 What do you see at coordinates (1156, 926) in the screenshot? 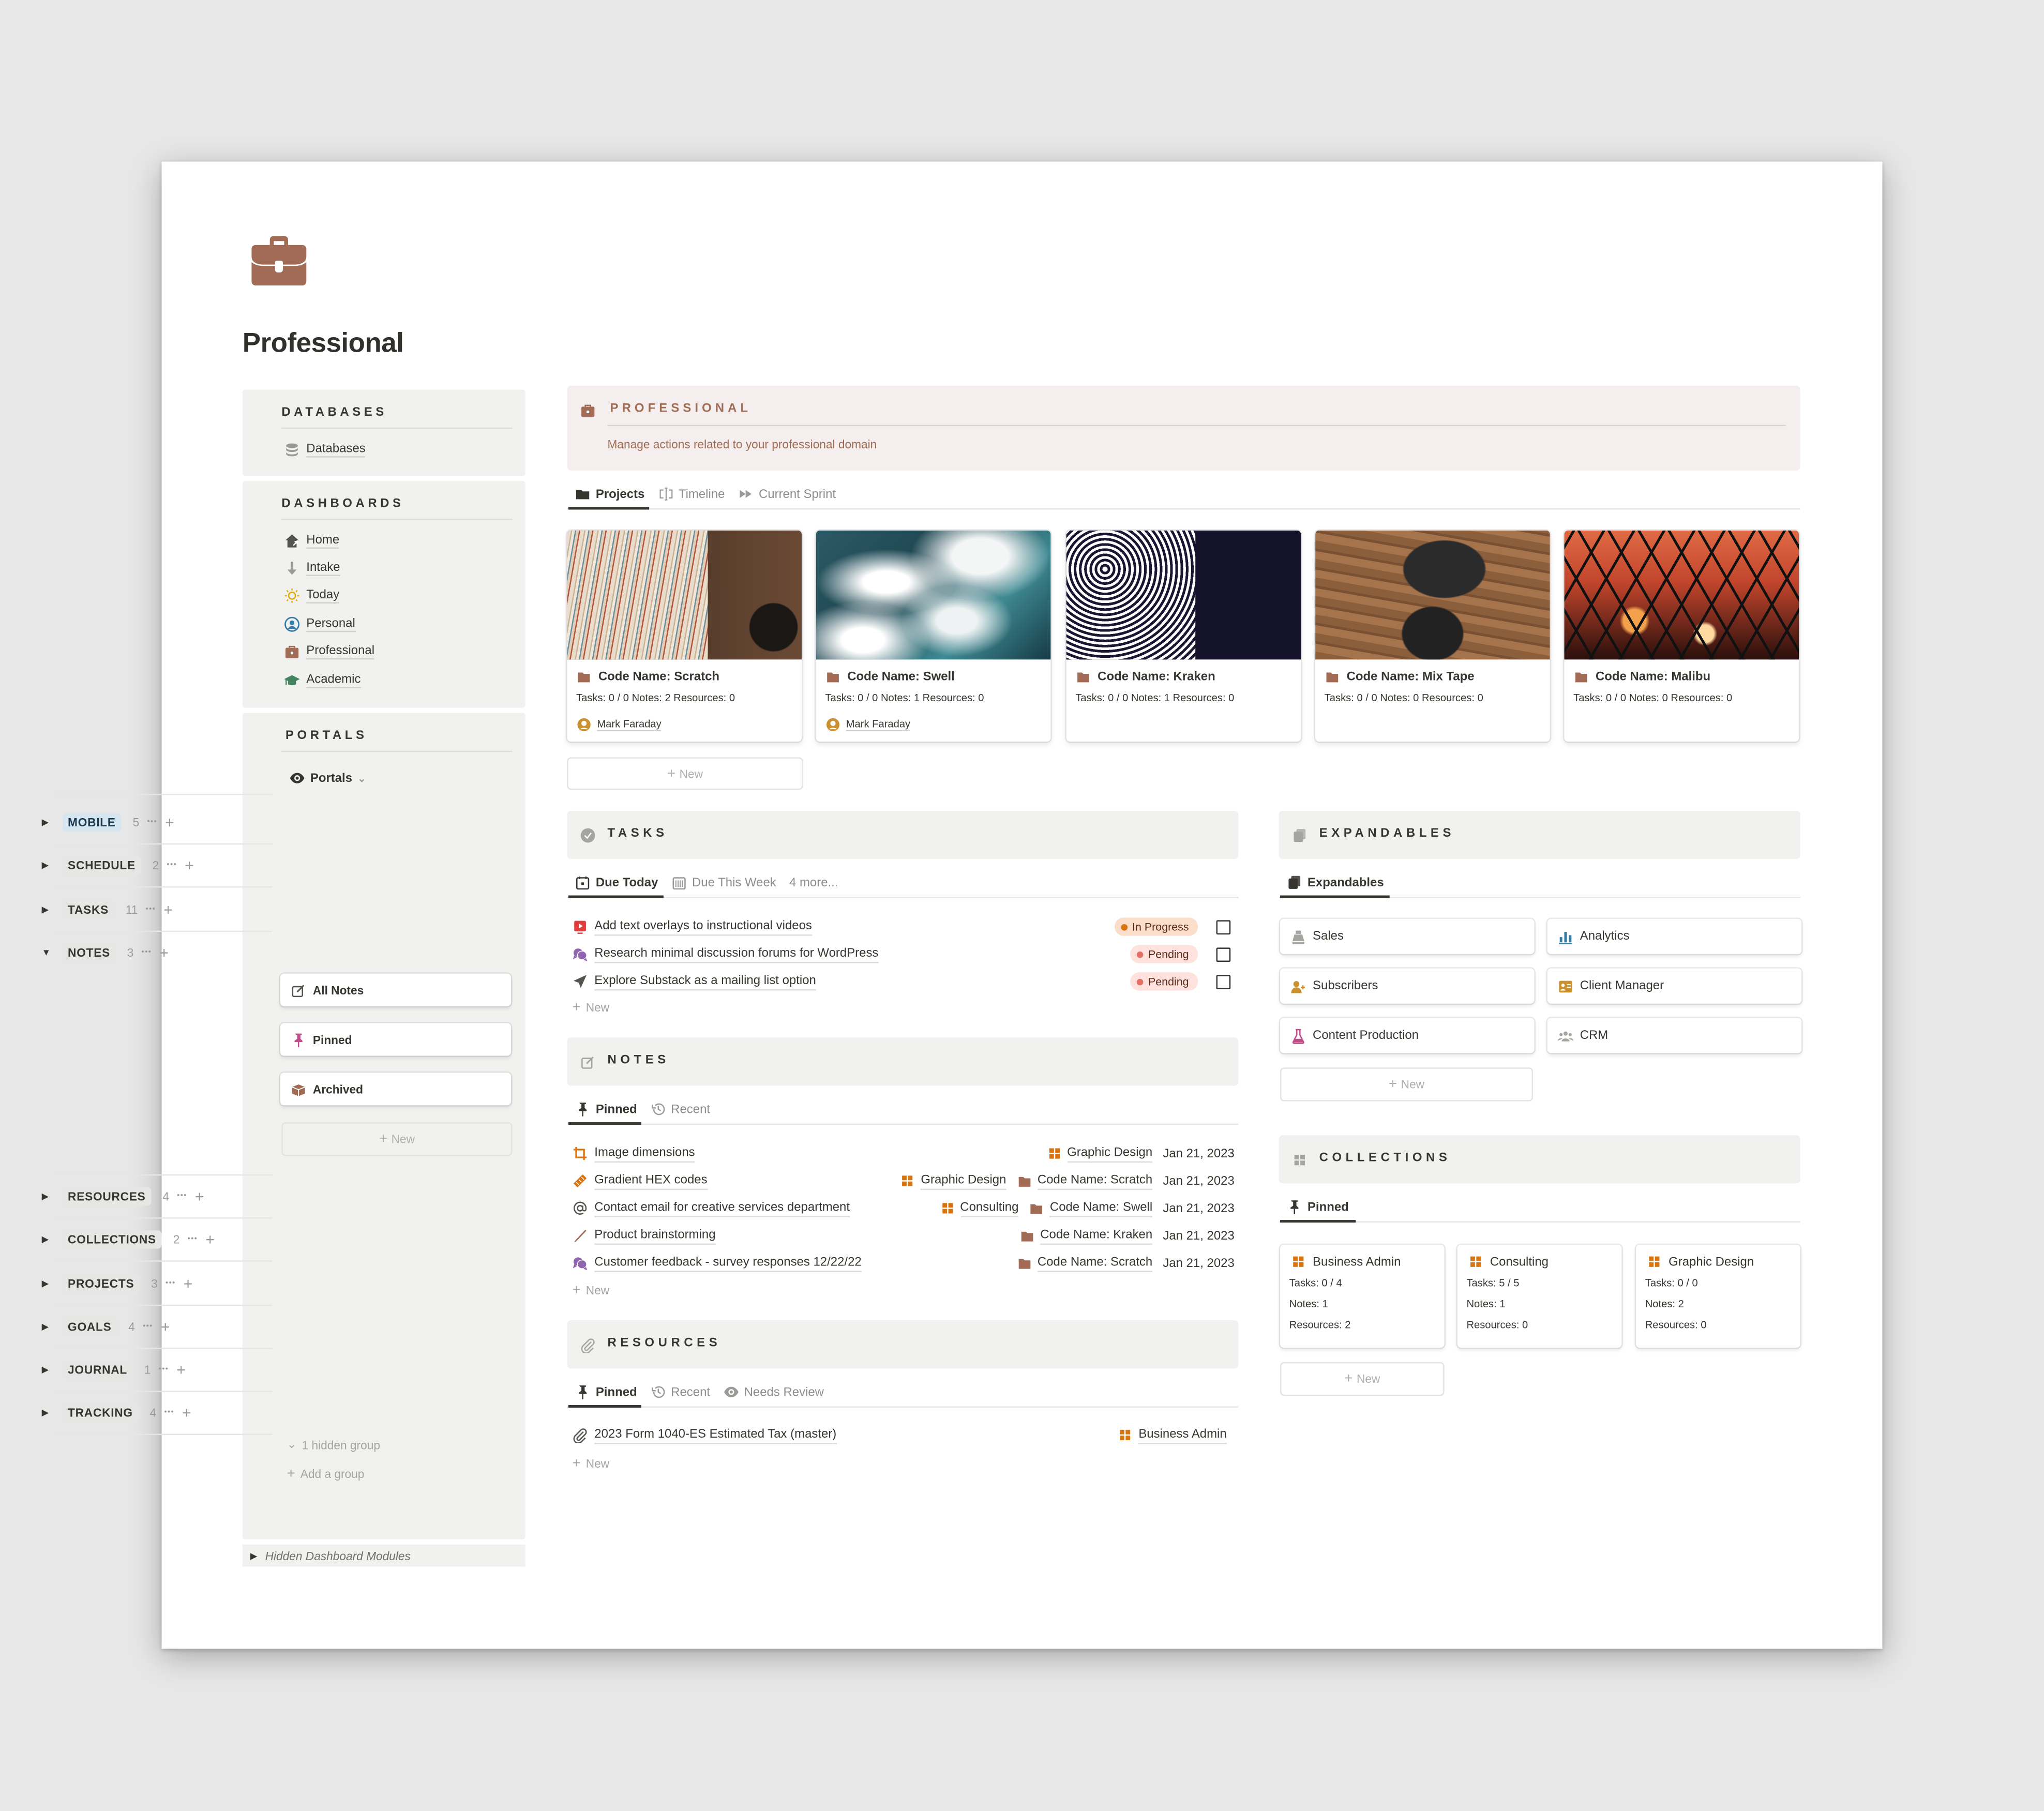
I see `status-badge: In Progress` at bounding box center [1156, 926].